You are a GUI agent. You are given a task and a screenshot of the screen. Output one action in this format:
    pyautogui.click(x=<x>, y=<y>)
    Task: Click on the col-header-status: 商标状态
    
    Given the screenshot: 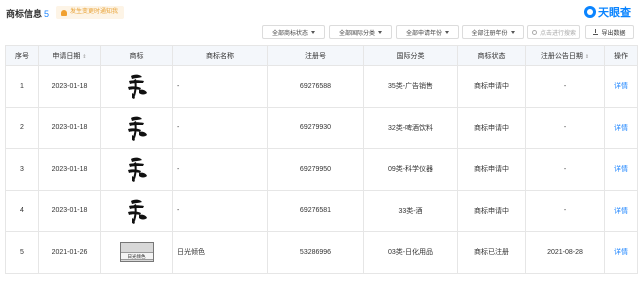 What is the action you would take?
    pyautogui.click(x=491, y=55)
    